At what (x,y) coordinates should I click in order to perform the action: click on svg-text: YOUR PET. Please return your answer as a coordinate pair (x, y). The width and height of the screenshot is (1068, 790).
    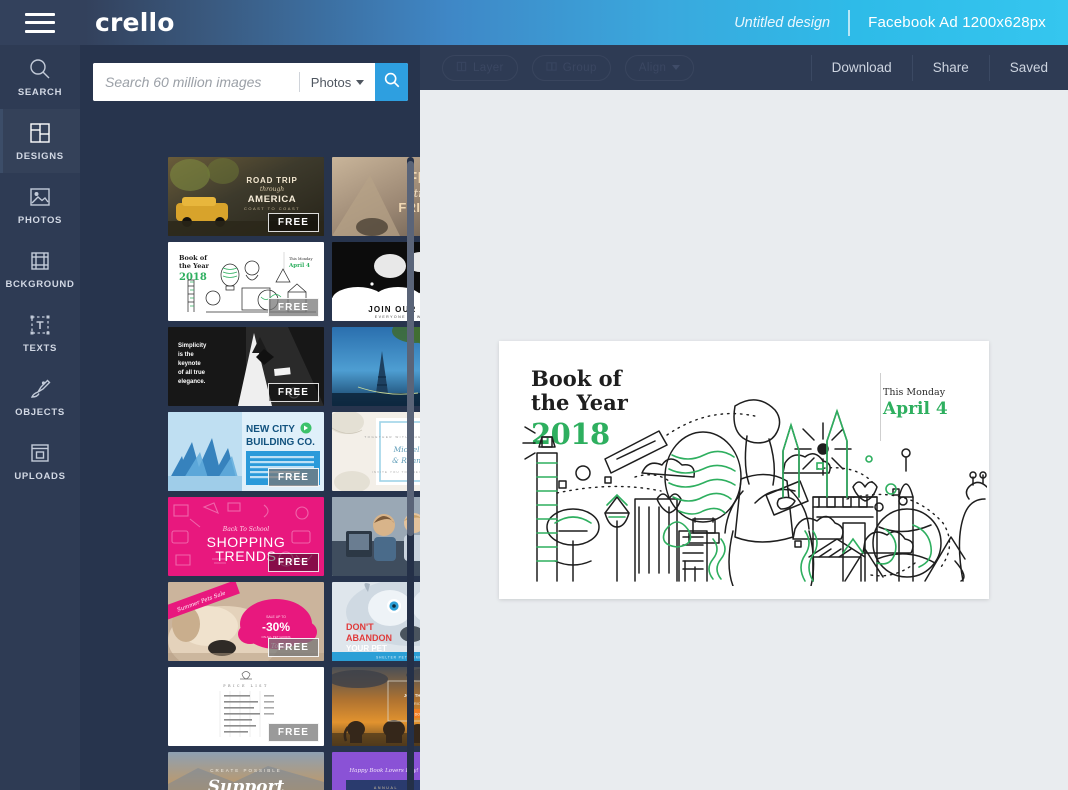
    Looking at the image, I should click on (366, 648).